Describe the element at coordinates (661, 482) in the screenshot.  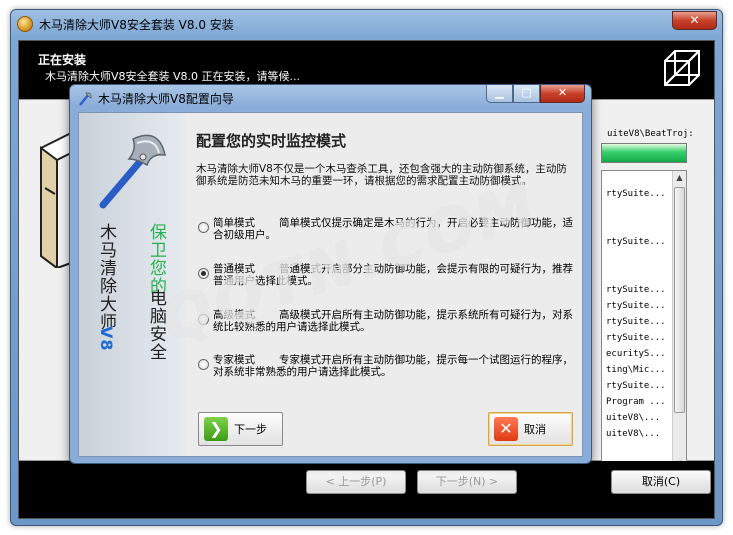
I see `cancel-button: 取消(C)` at that location.